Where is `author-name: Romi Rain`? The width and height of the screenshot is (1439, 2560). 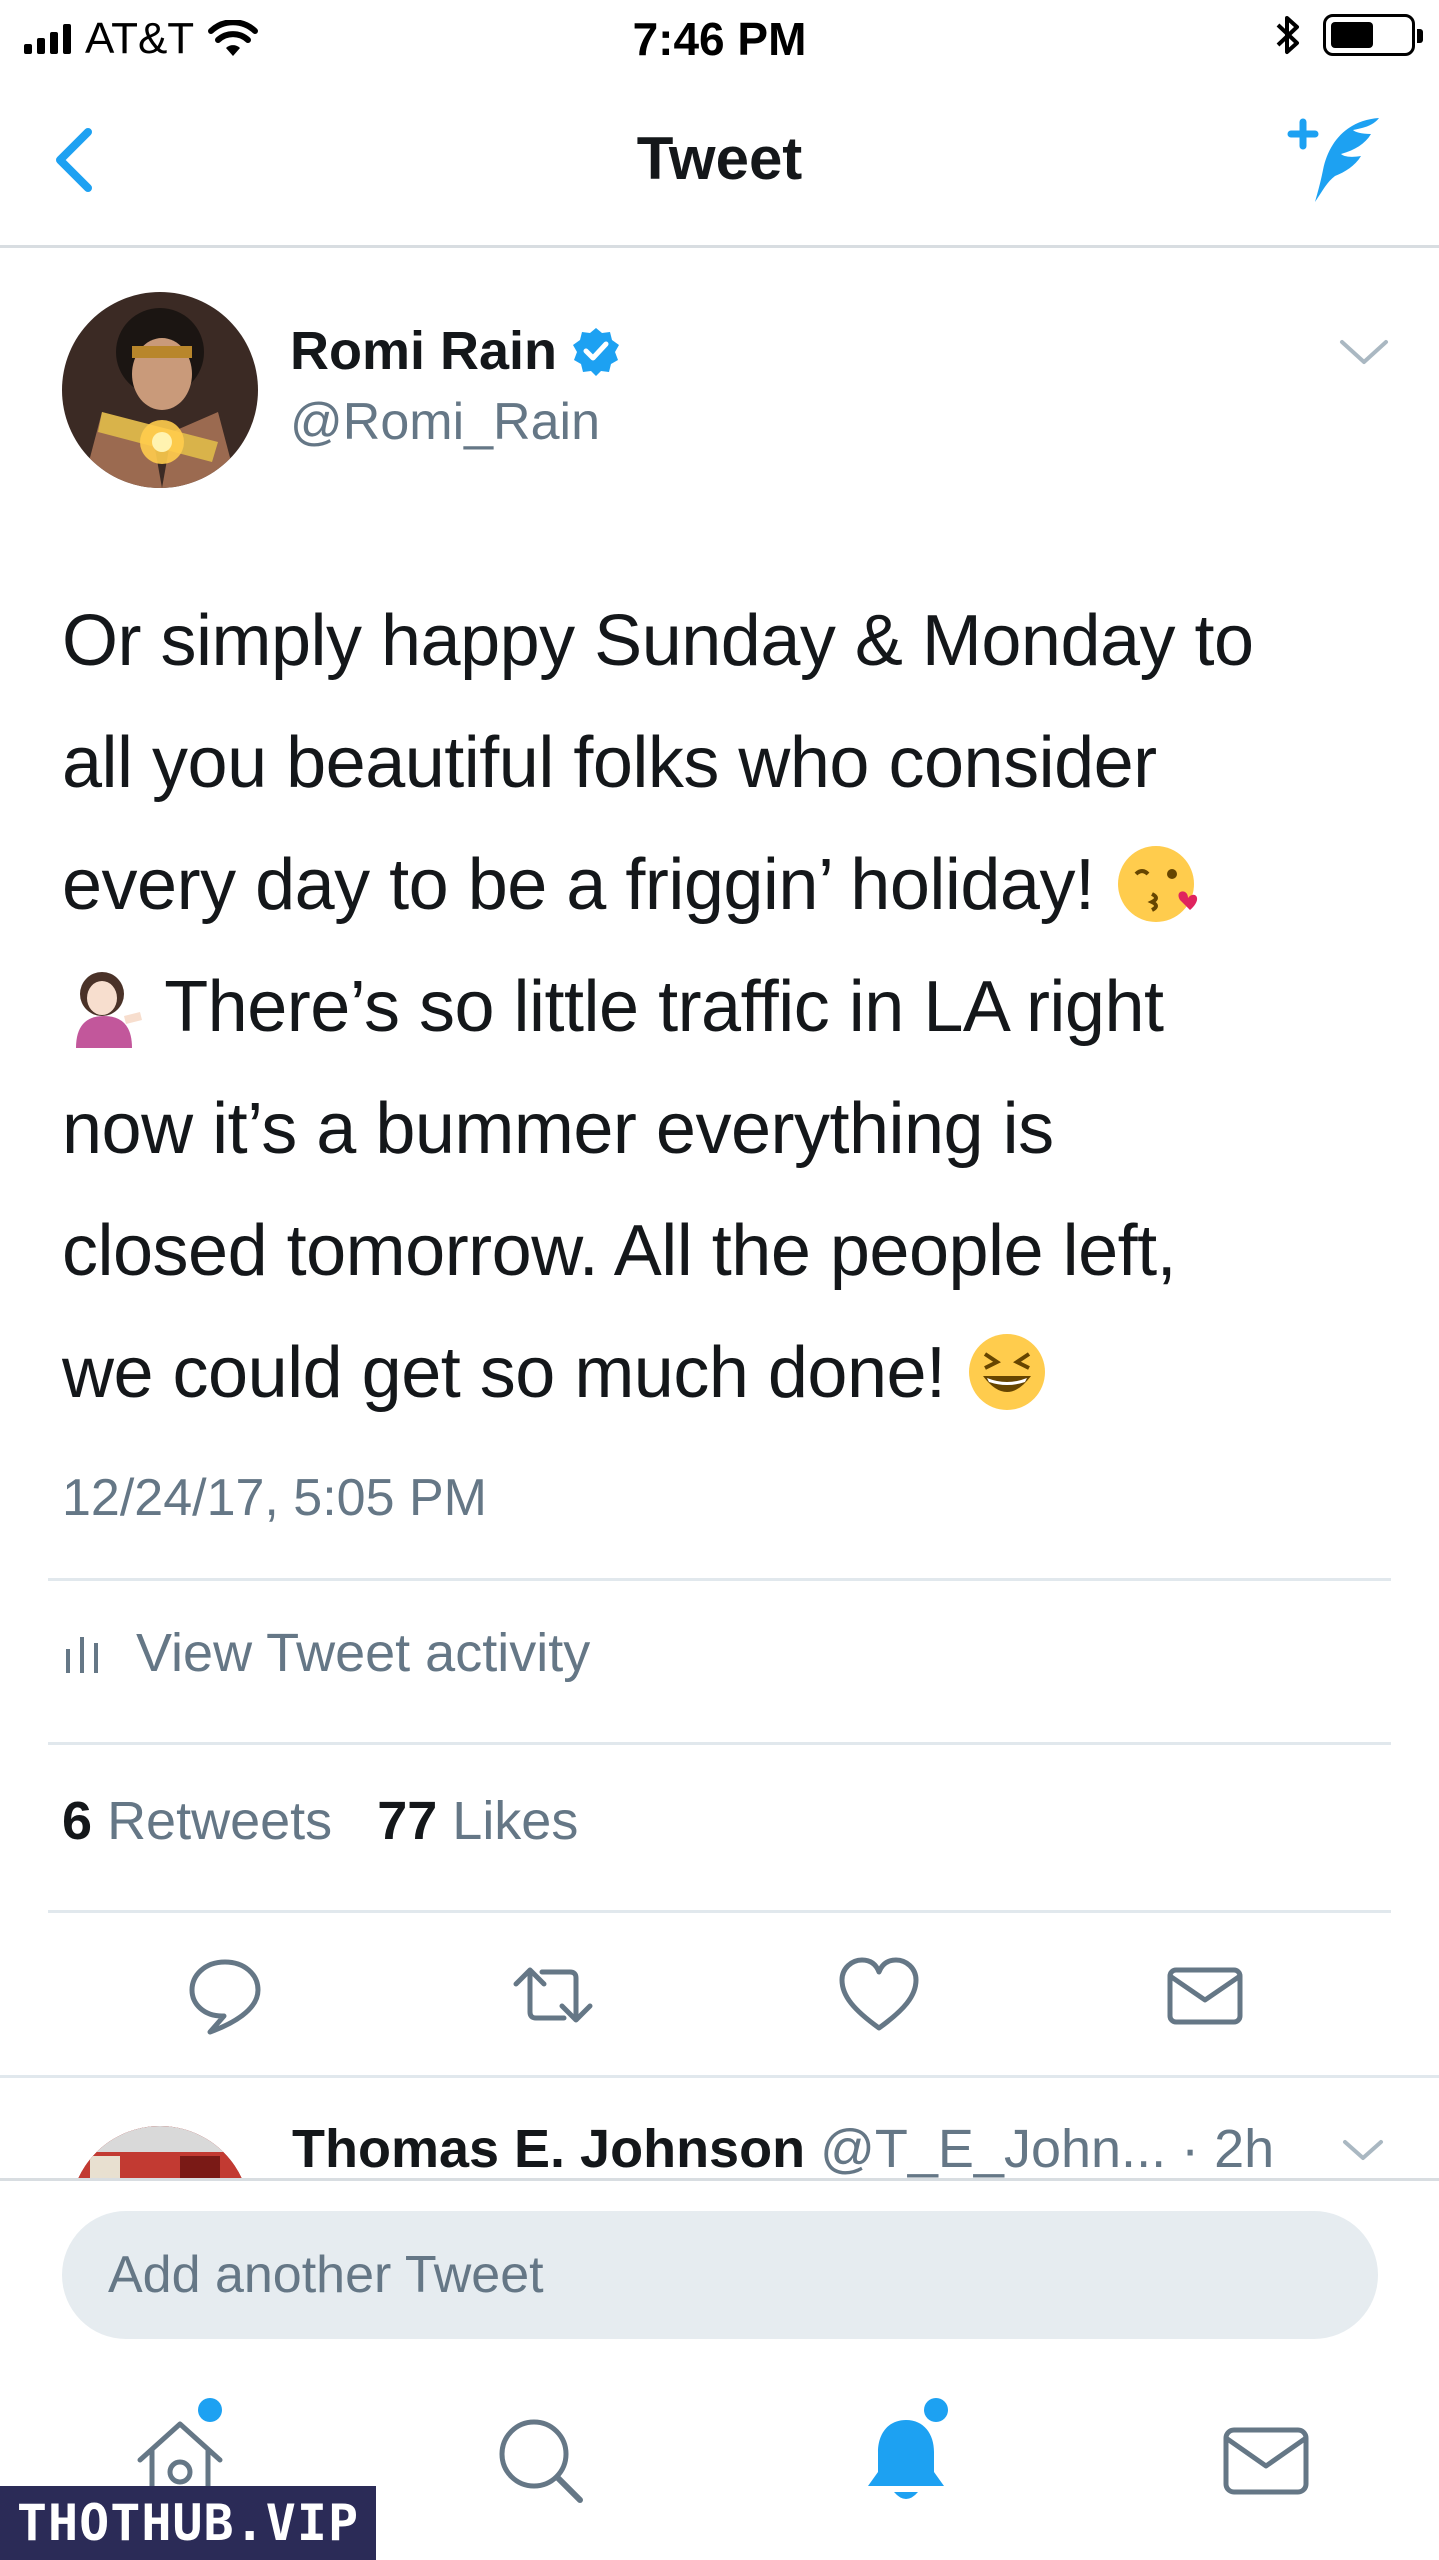 author-name: Romi Rain is located at coordinates (455, 351).